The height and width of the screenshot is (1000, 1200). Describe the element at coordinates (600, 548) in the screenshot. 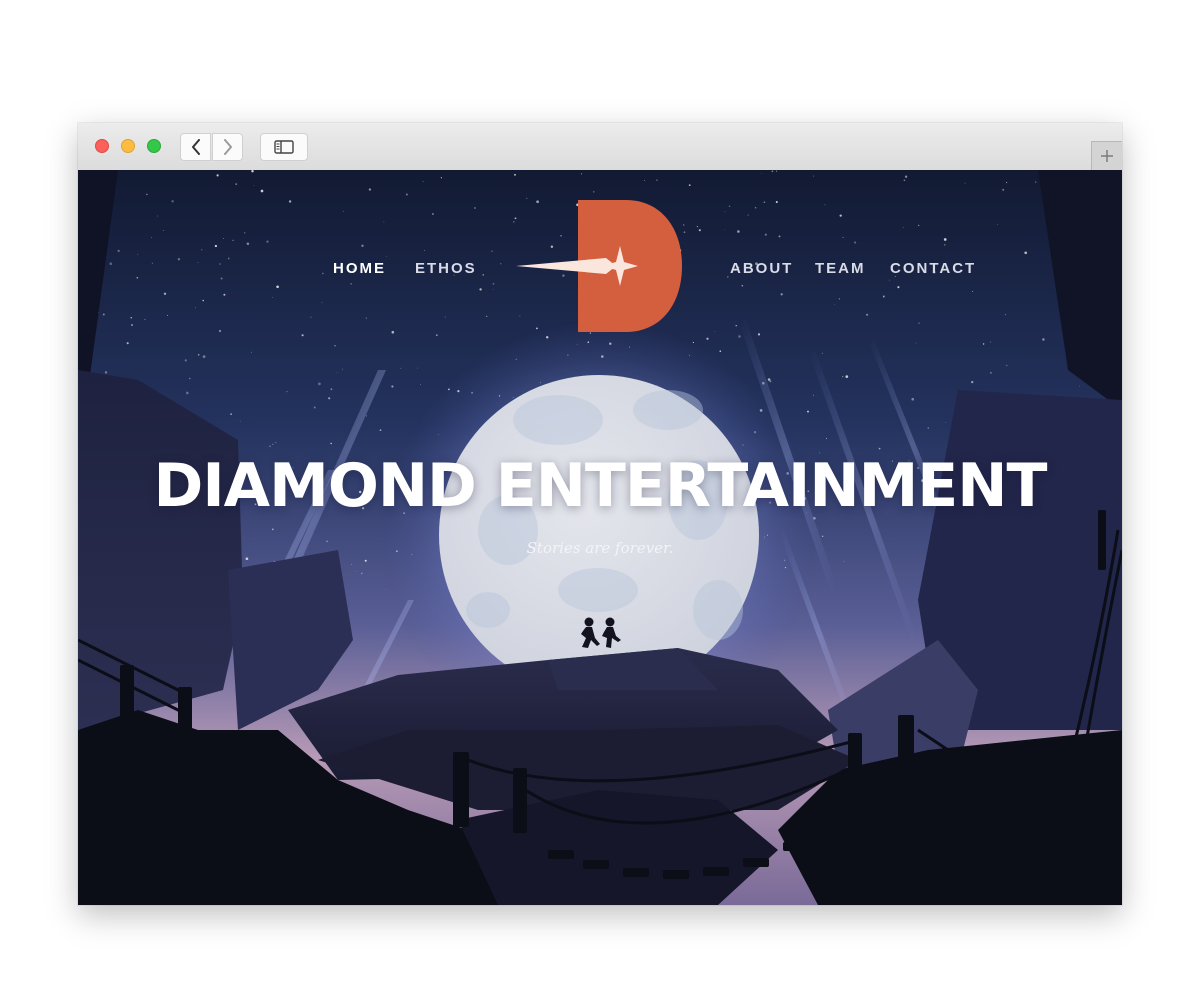

I see `hero-tagline: Stories are forever.` at that location.